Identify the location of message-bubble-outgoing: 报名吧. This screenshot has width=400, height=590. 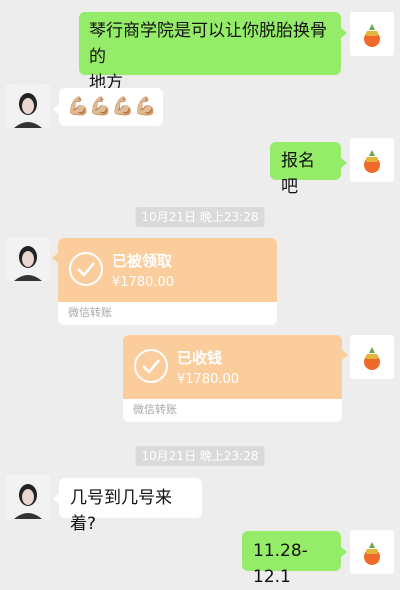
(308, 169).